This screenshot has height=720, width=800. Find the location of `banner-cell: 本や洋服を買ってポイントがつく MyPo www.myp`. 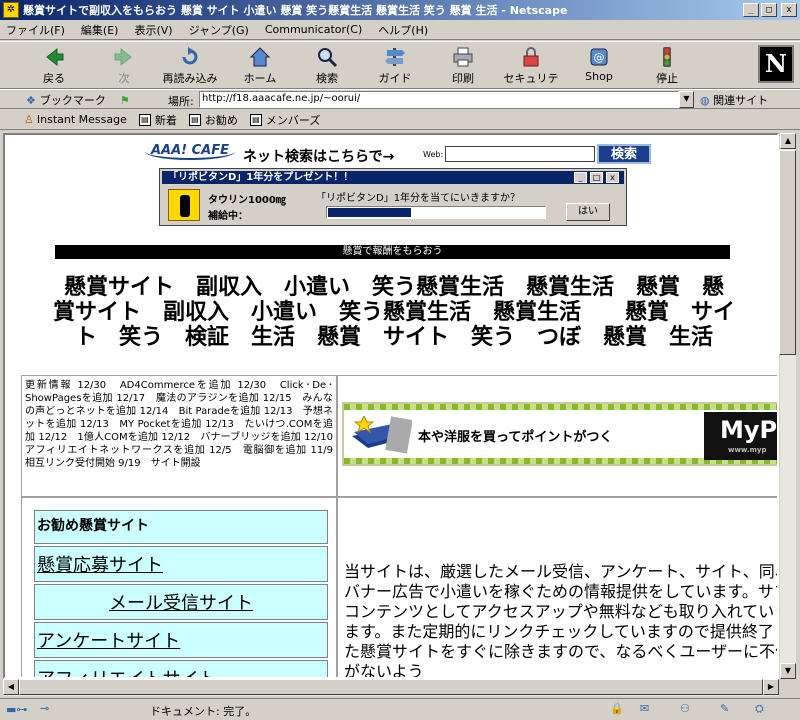

banner-cell: 本や洋服を買ってポイントがつく MyPo www.myp is located at coordinates (557, 436).